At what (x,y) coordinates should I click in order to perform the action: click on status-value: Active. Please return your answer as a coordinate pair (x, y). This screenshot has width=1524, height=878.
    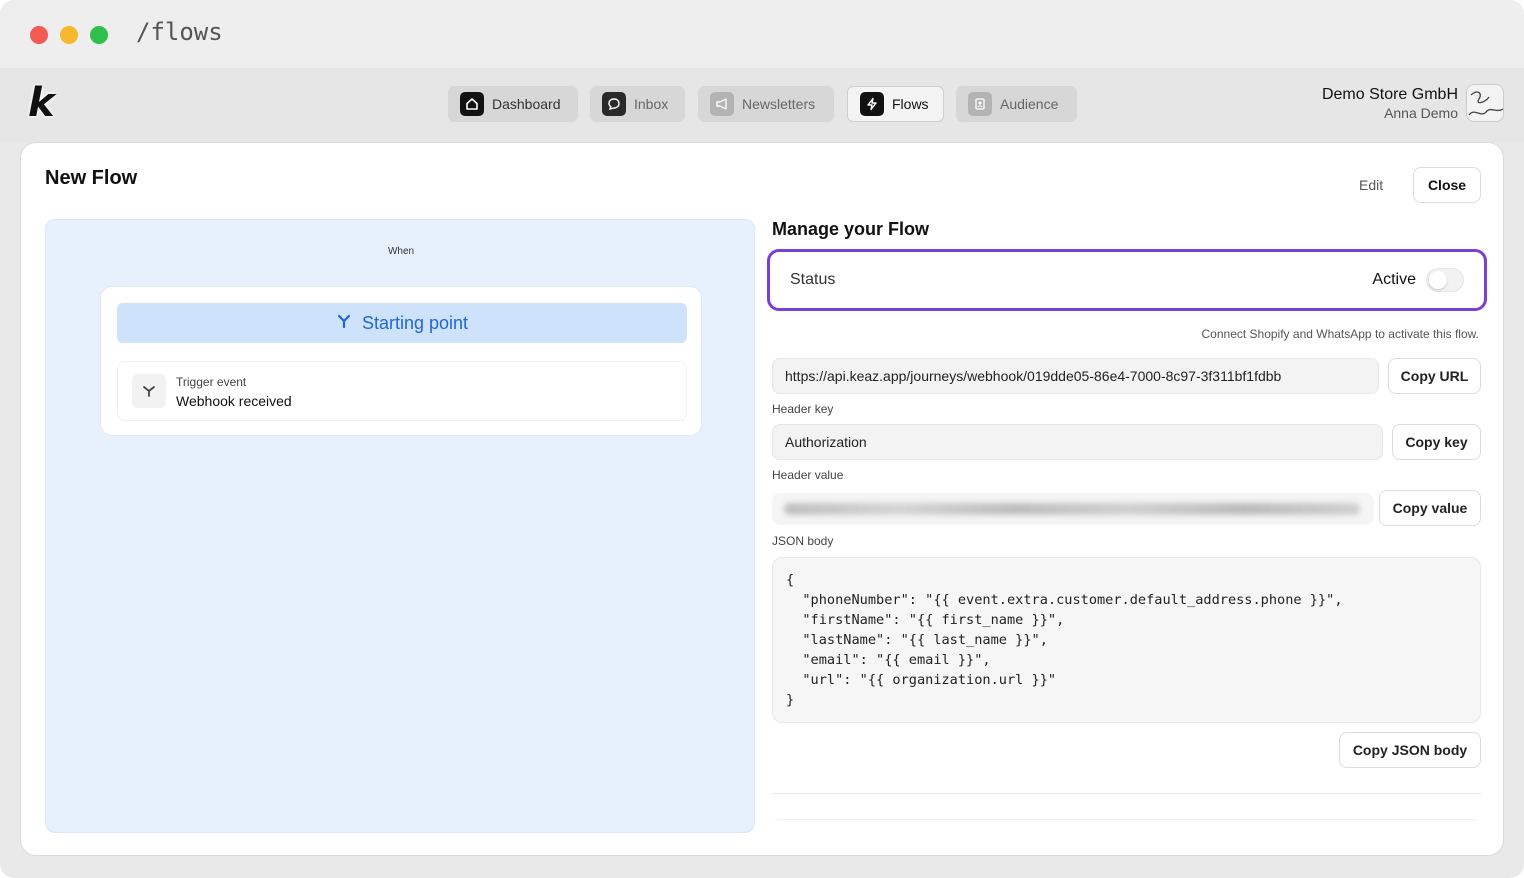
    Looking at the image, I should click on (1394, 279).